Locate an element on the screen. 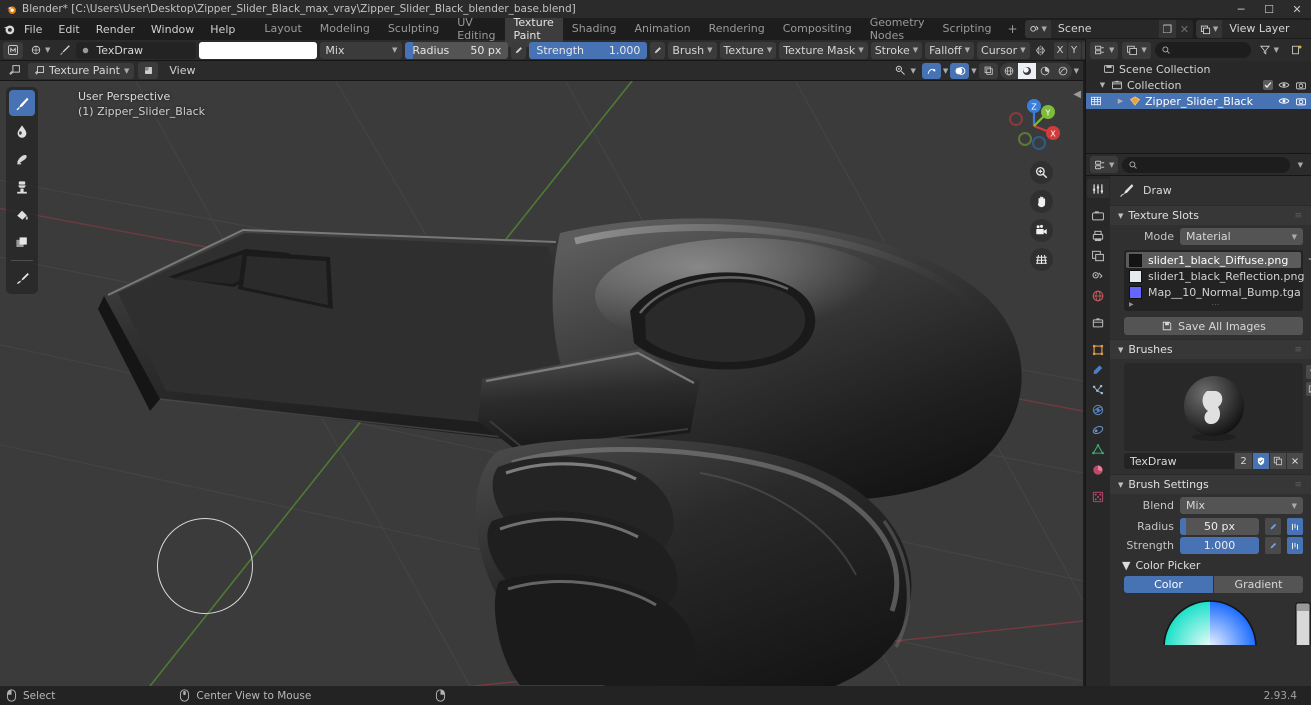 Image resolution: width=1311 pixels, height=705 pixels. color-wheel is located at coordinates (1210, 622).